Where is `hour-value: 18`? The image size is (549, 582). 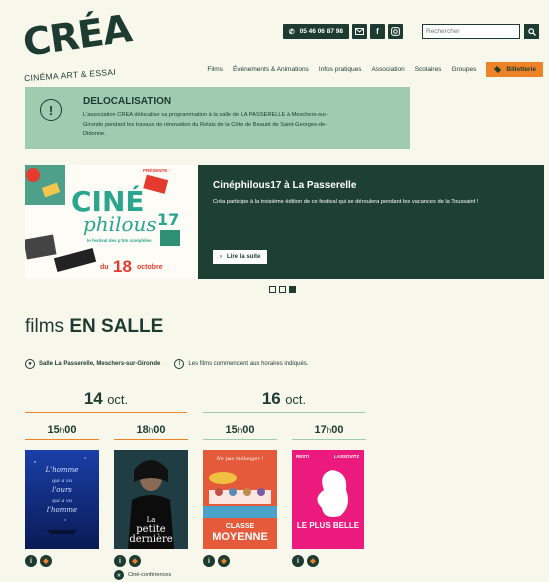
hour-value: 18 is located at coordinates (142, 430).